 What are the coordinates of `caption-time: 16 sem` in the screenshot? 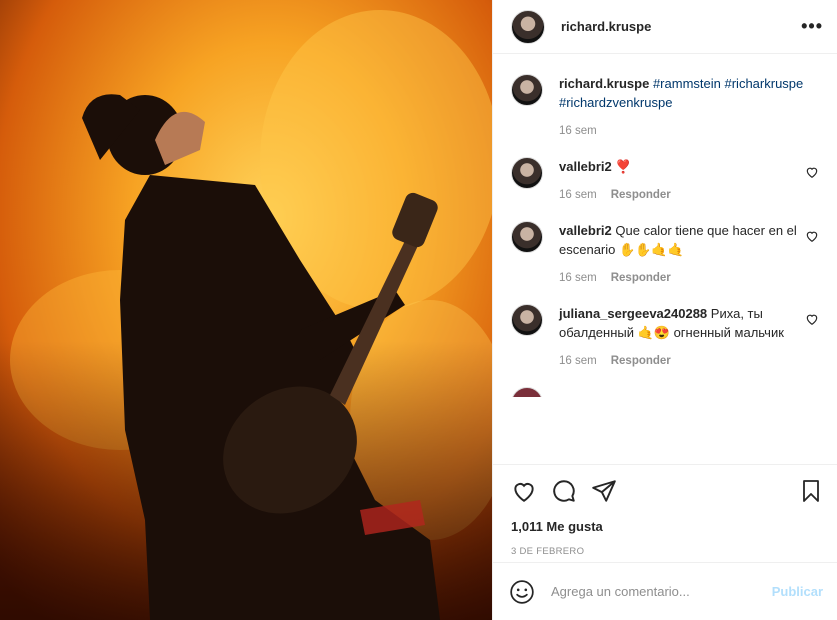 It's located at (578, 131).